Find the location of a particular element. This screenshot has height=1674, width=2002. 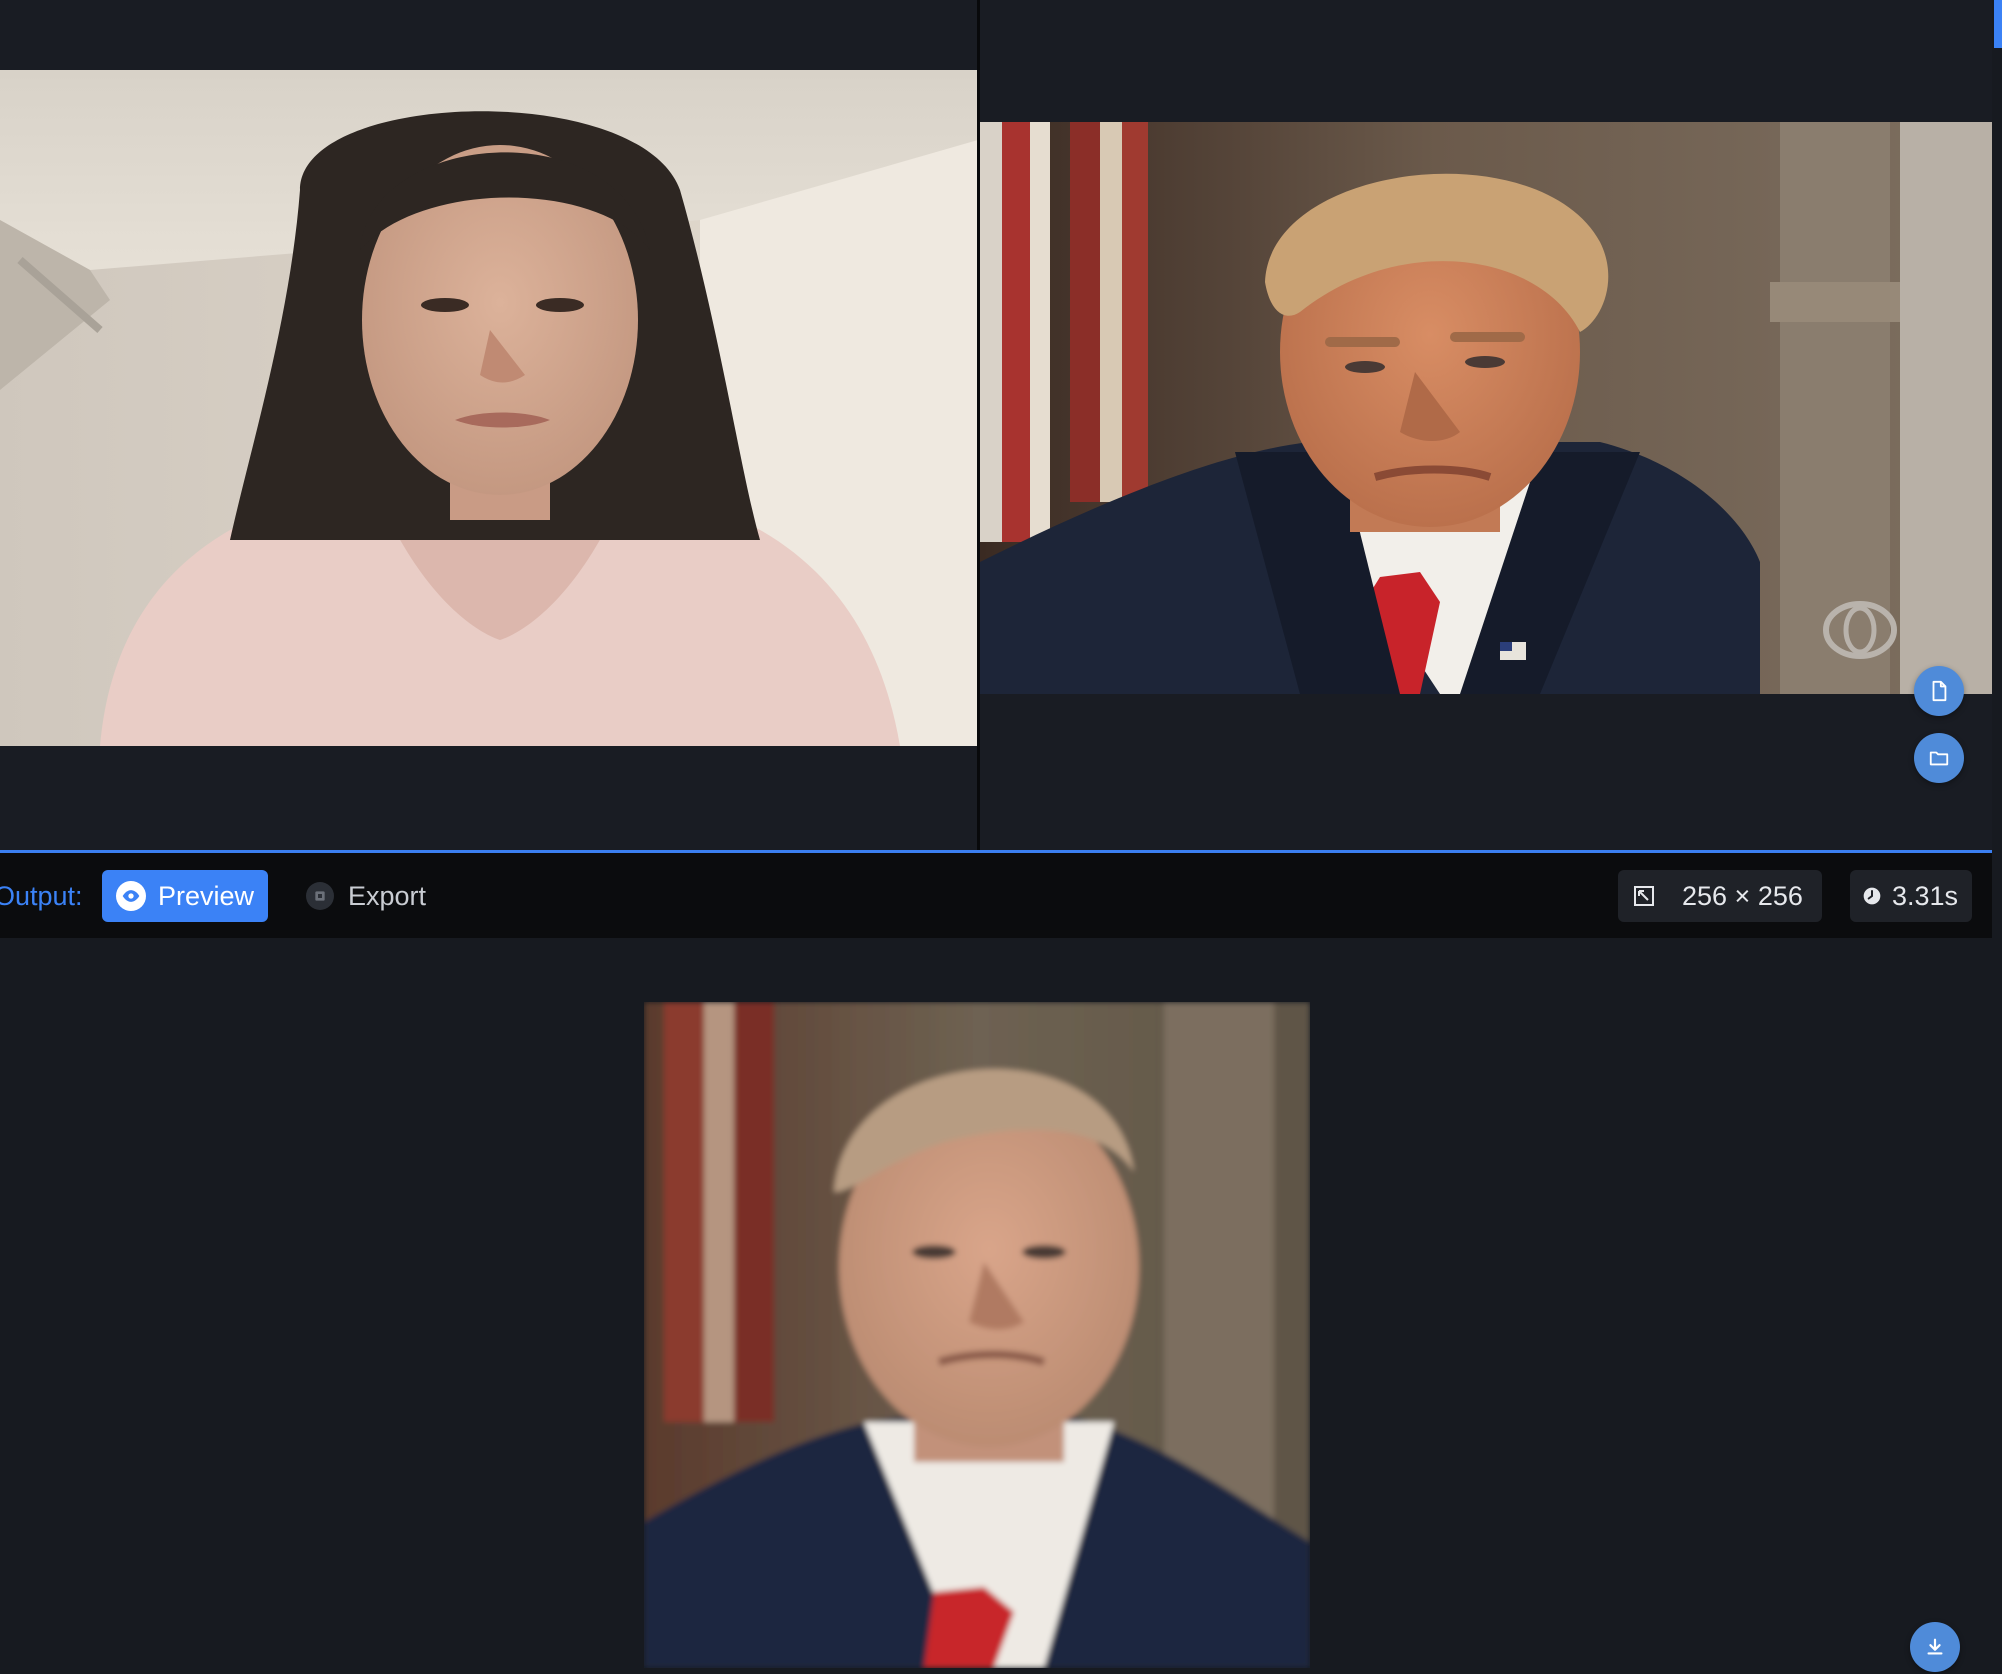

output-toolbar: Output: Preview Export 256 × 256 3.31s is located at coordinates (996, 895).